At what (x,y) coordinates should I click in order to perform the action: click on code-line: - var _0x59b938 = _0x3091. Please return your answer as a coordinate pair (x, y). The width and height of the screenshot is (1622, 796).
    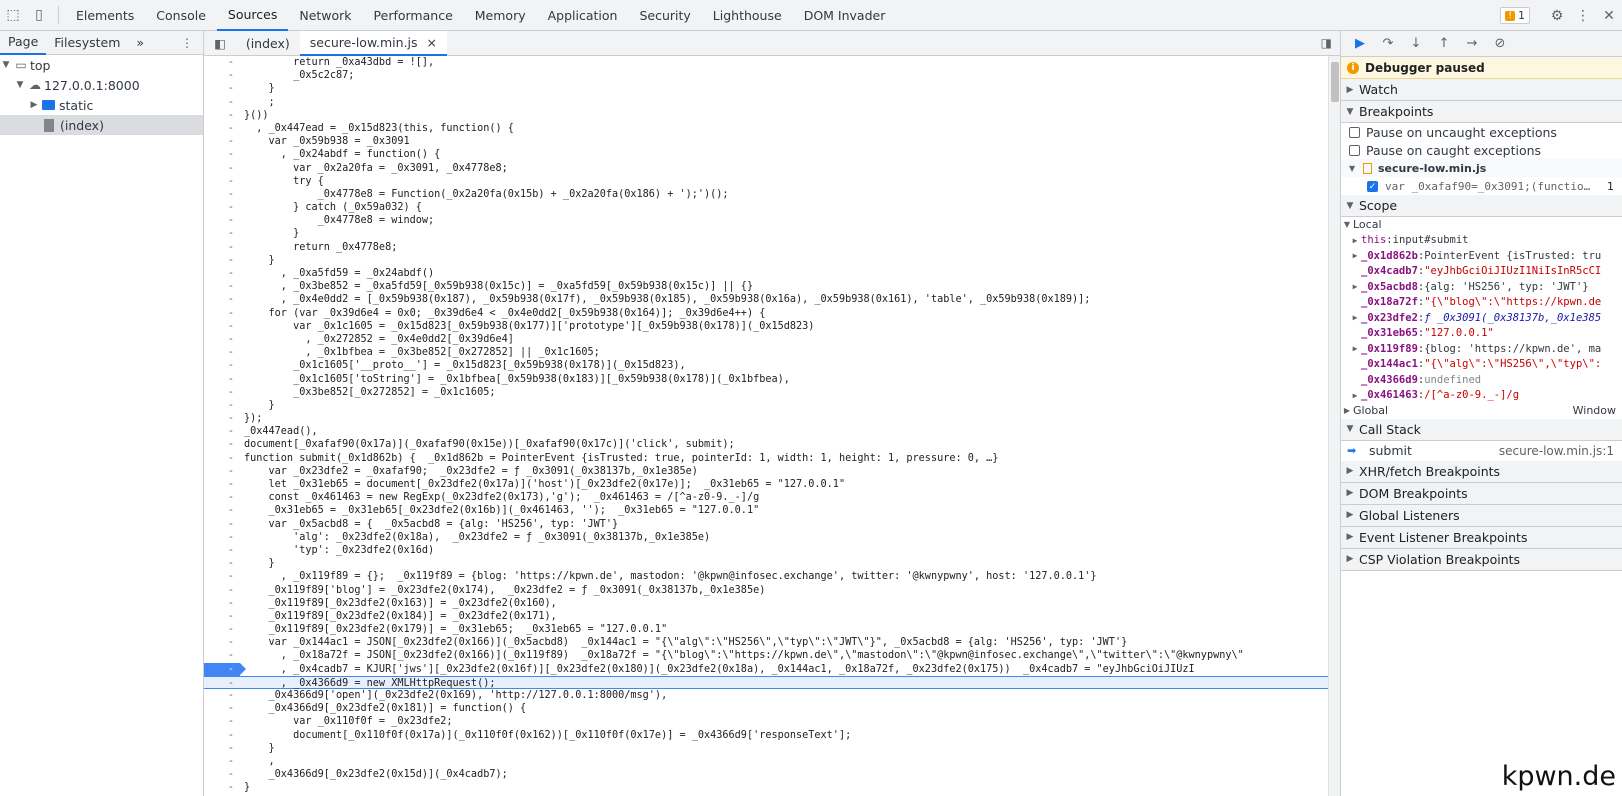
    Looking at the image, I should click on (766, 141).